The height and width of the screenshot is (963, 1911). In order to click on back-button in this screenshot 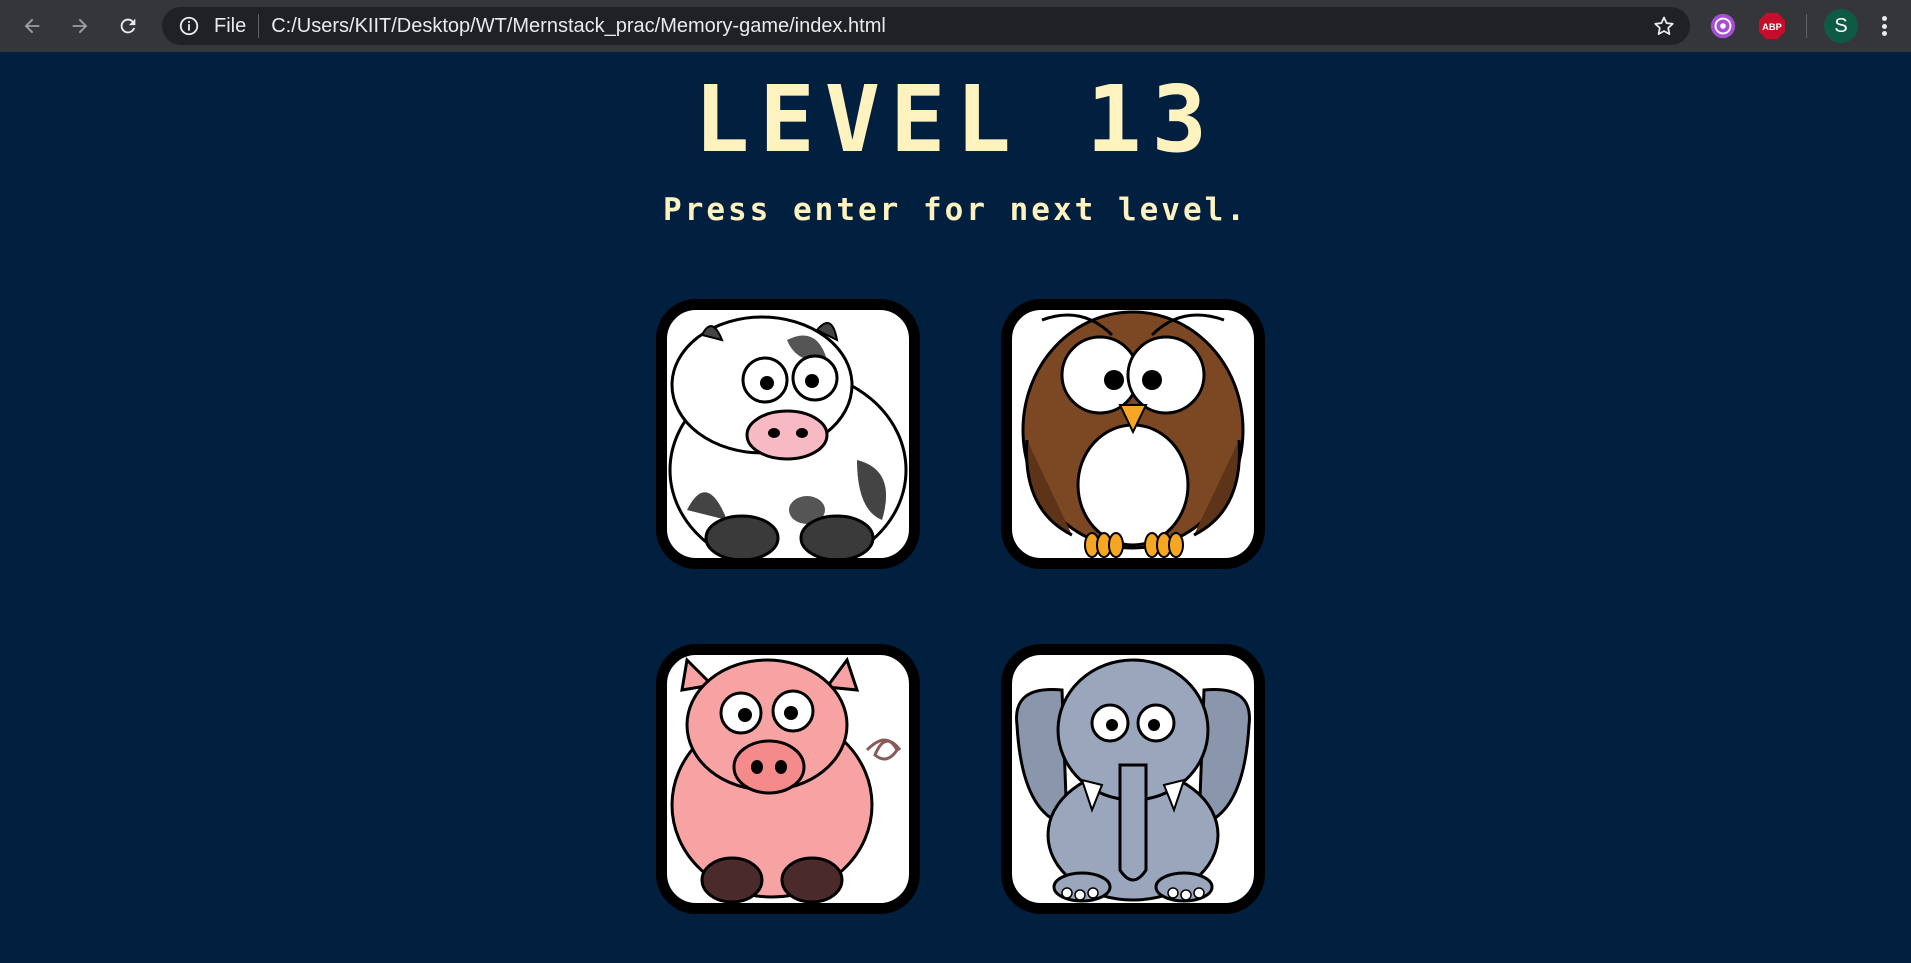, I will do `click(32, 26)`.